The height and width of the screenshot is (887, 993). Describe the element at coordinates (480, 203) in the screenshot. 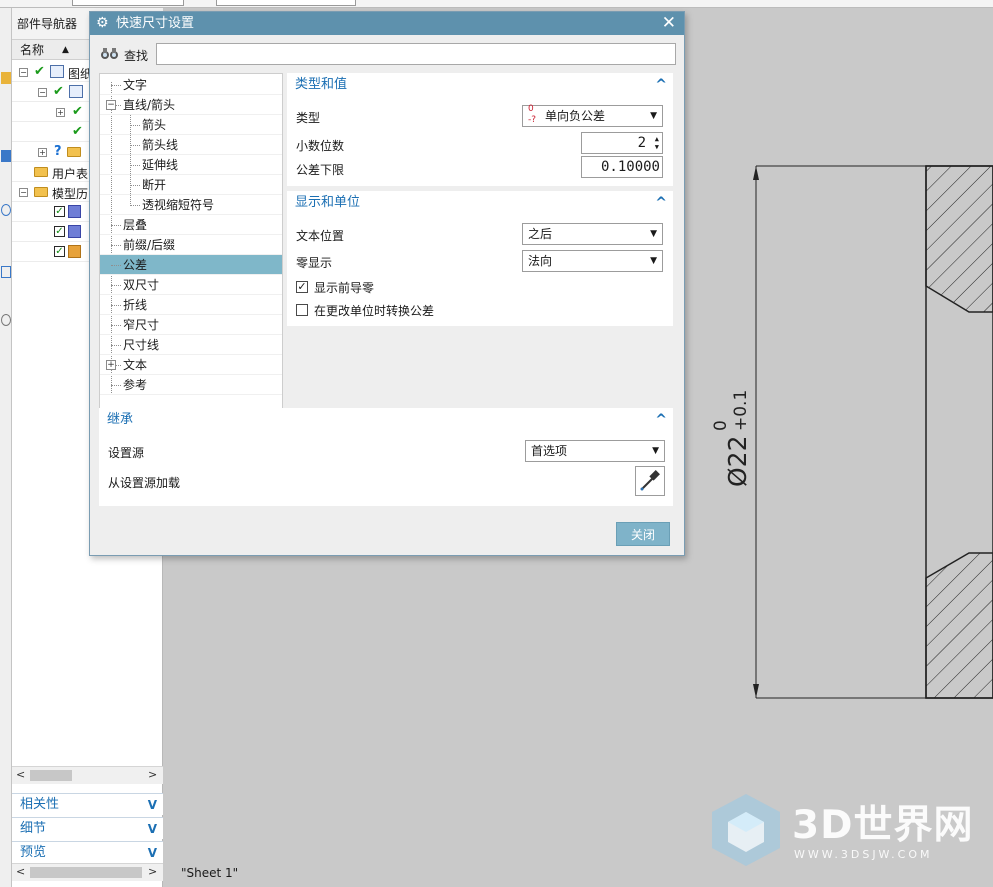

I see `section-display-and-units: 显示和单位 ^` at that location.